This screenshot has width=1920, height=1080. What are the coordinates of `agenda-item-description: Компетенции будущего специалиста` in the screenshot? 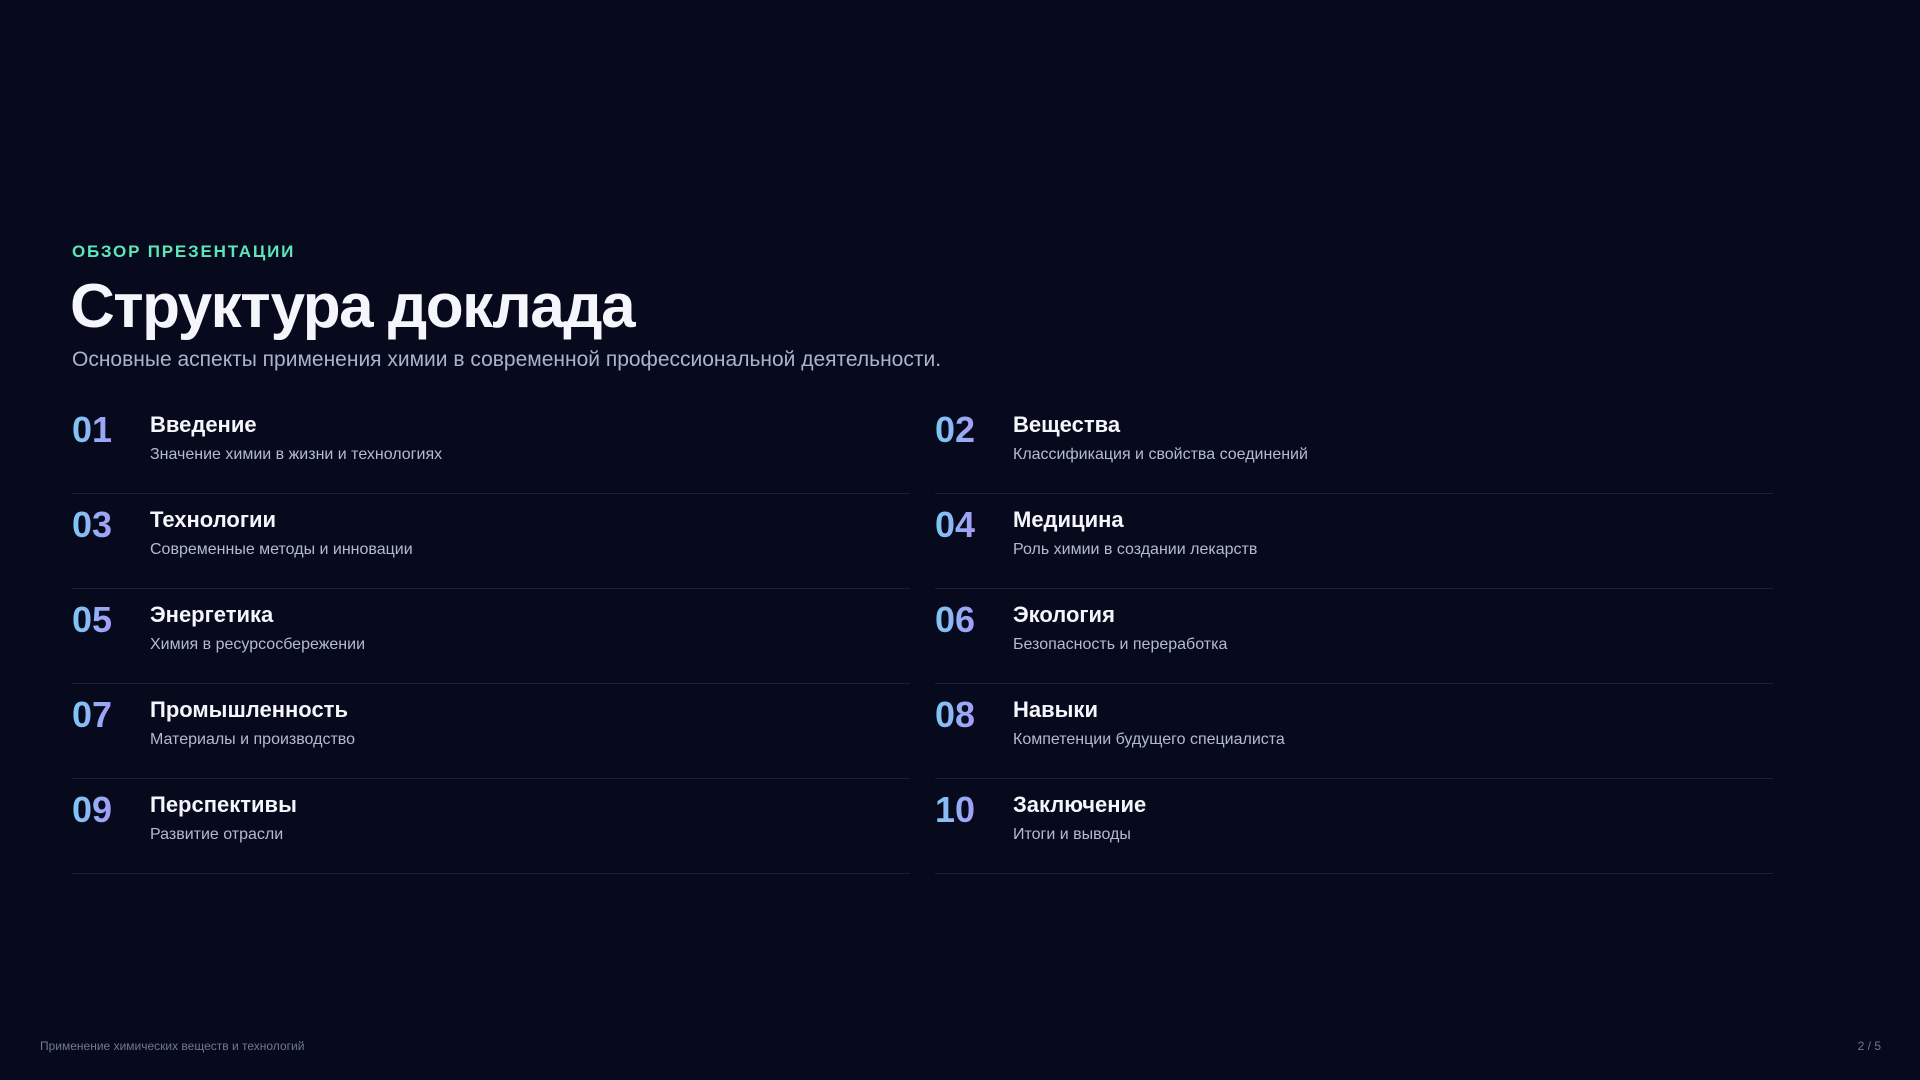 It's located at (1149, 739).